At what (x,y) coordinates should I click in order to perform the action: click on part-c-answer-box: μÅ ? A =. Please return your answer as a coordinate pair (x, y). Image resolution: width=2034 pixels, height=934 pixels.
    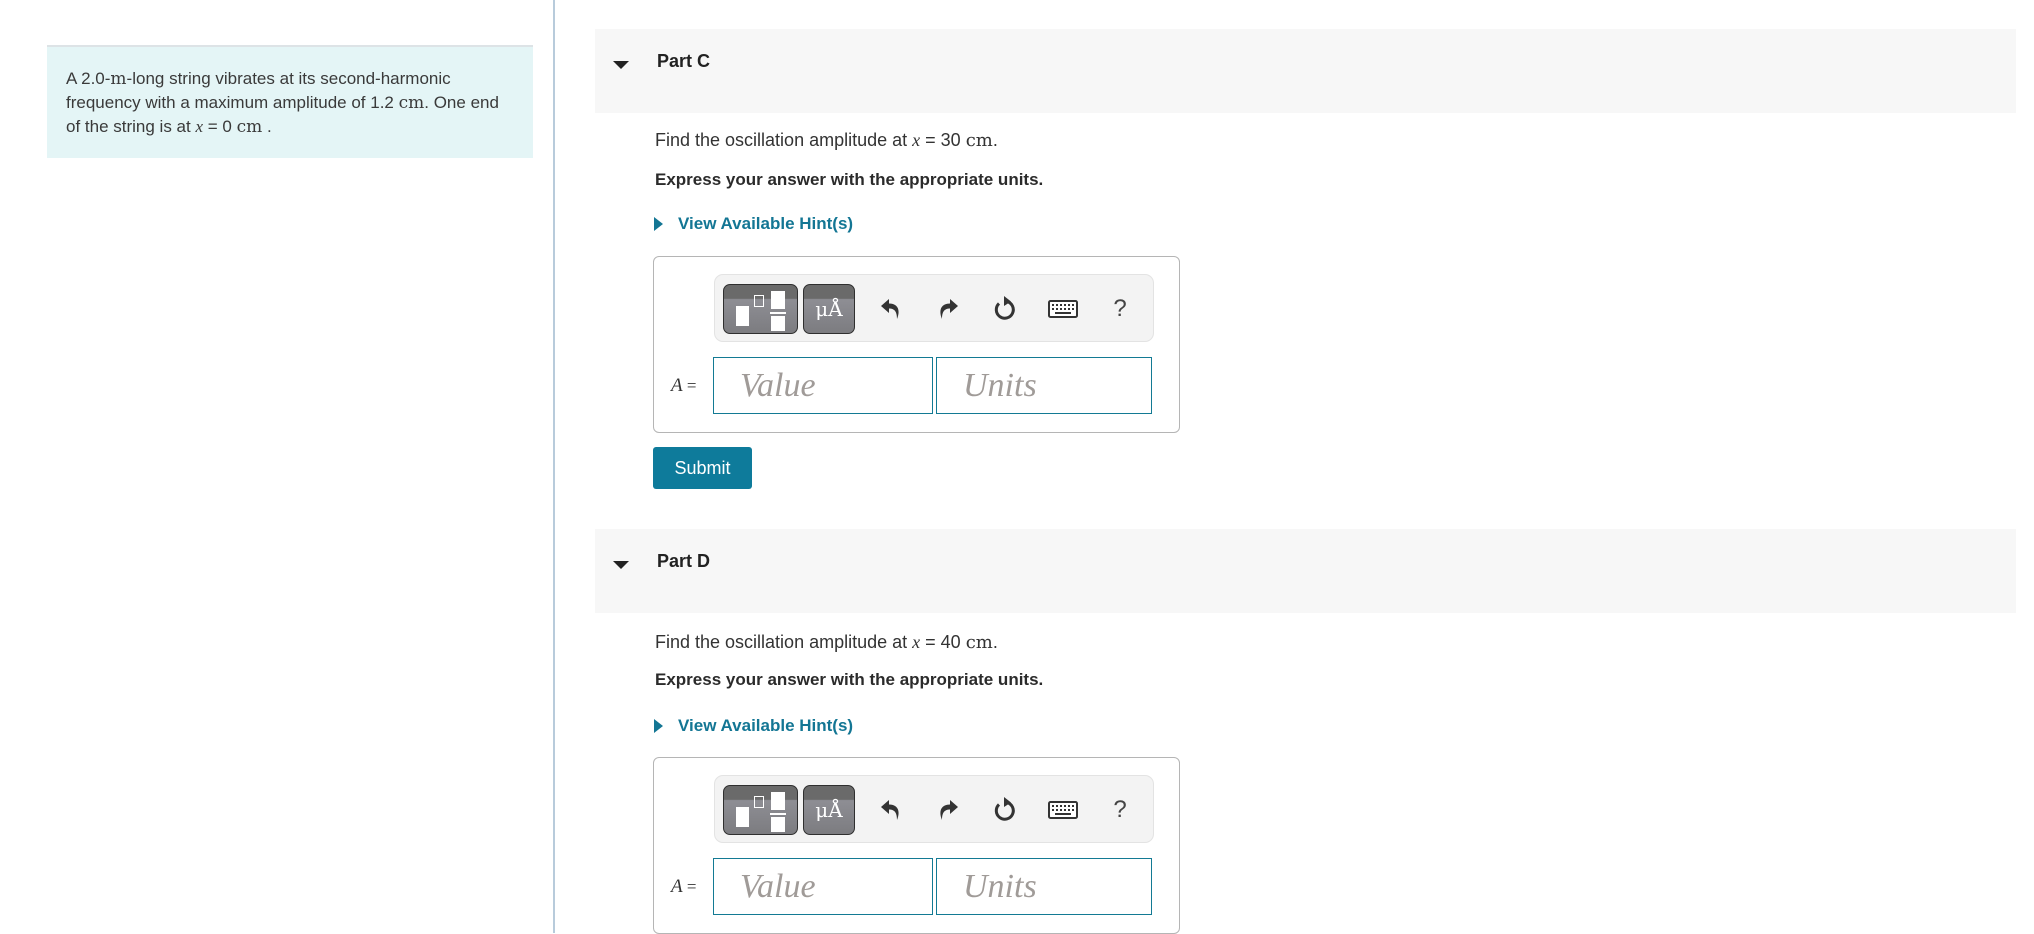
    Looking at the image, I should click on (916, 344).